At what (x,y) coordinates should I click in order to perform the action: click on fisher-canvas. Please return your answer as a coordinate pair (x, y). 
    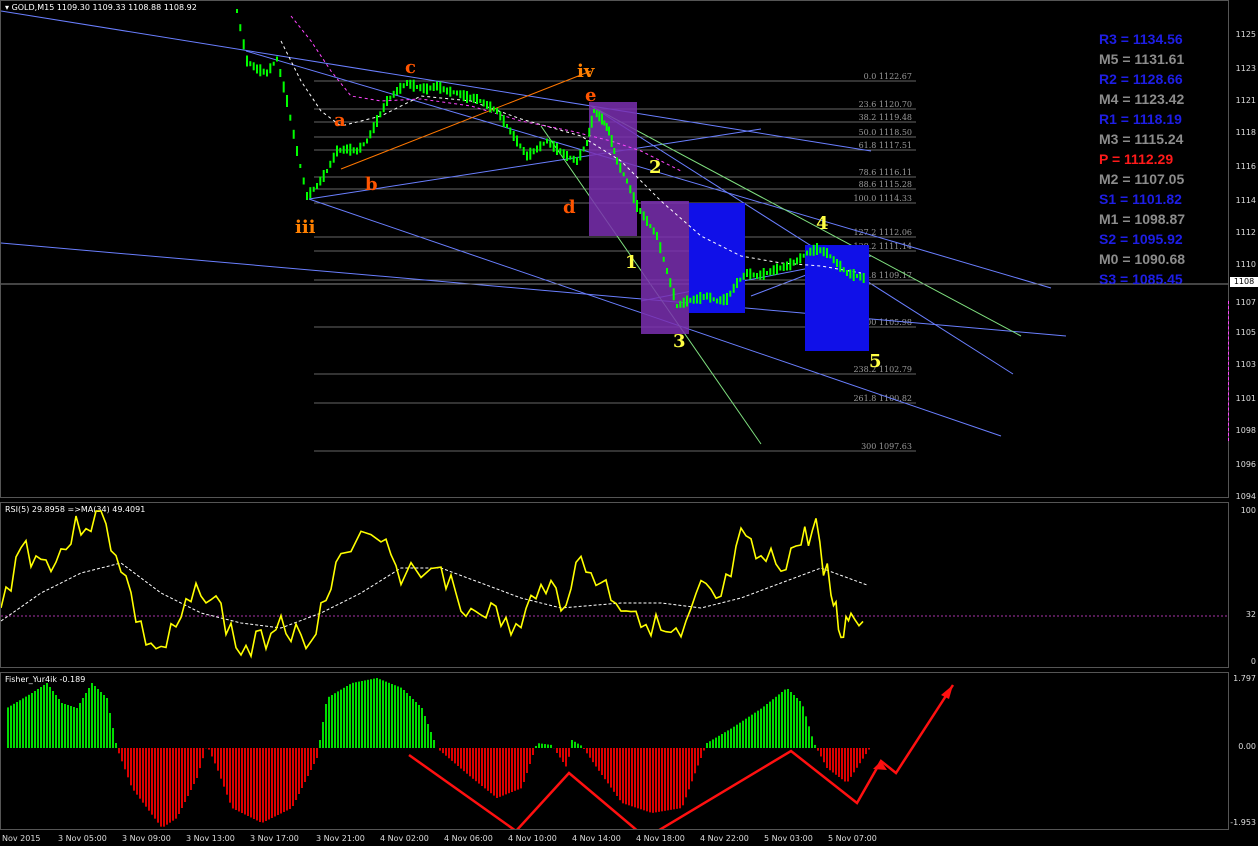
    Looking at the image, I should click on (481, 753).